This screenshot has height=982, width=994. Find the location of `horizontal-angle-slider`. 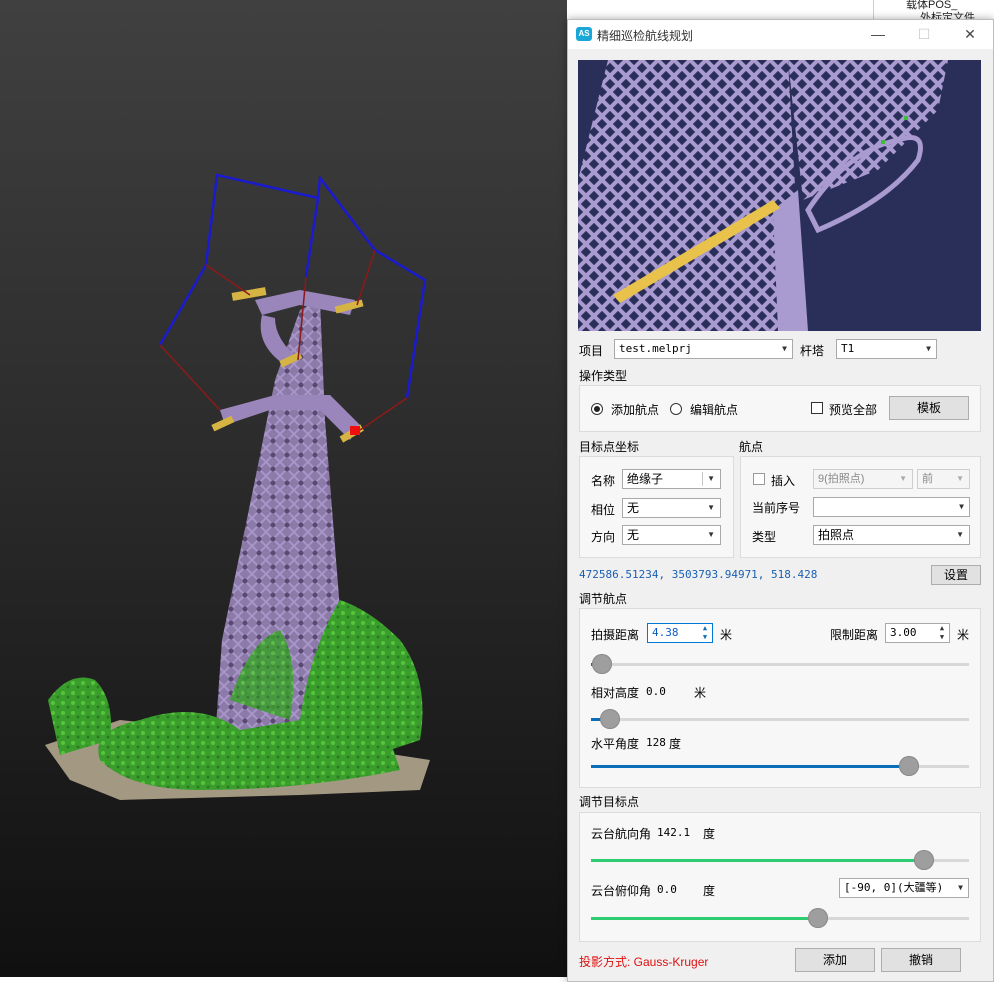

horizontal-angle-slider is located at coordinates (780, 766).